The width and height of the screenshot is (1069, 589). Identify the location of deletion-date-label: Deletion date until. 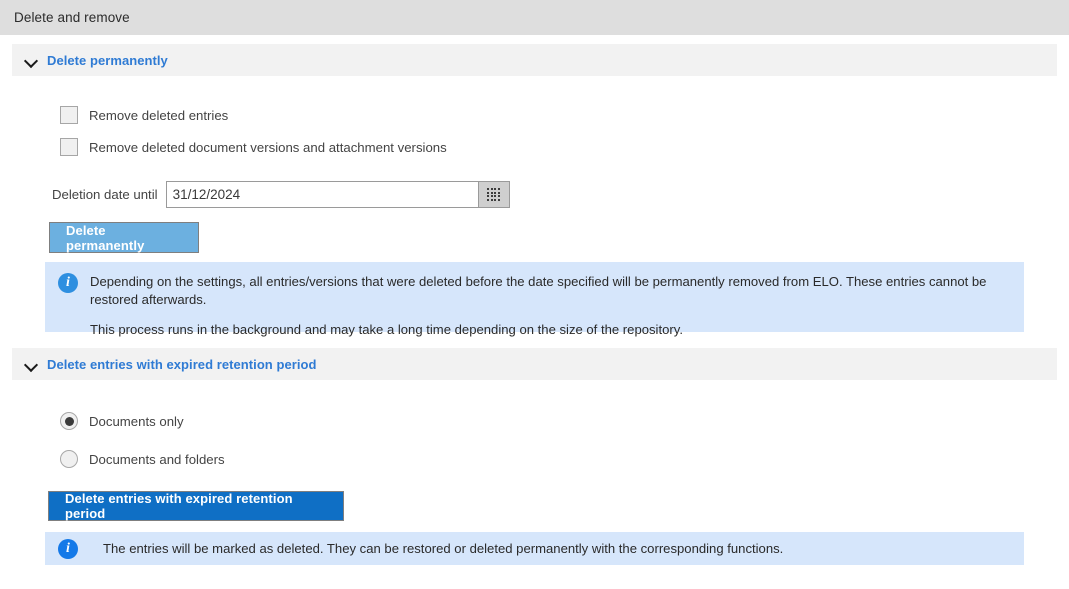
(105, 194).